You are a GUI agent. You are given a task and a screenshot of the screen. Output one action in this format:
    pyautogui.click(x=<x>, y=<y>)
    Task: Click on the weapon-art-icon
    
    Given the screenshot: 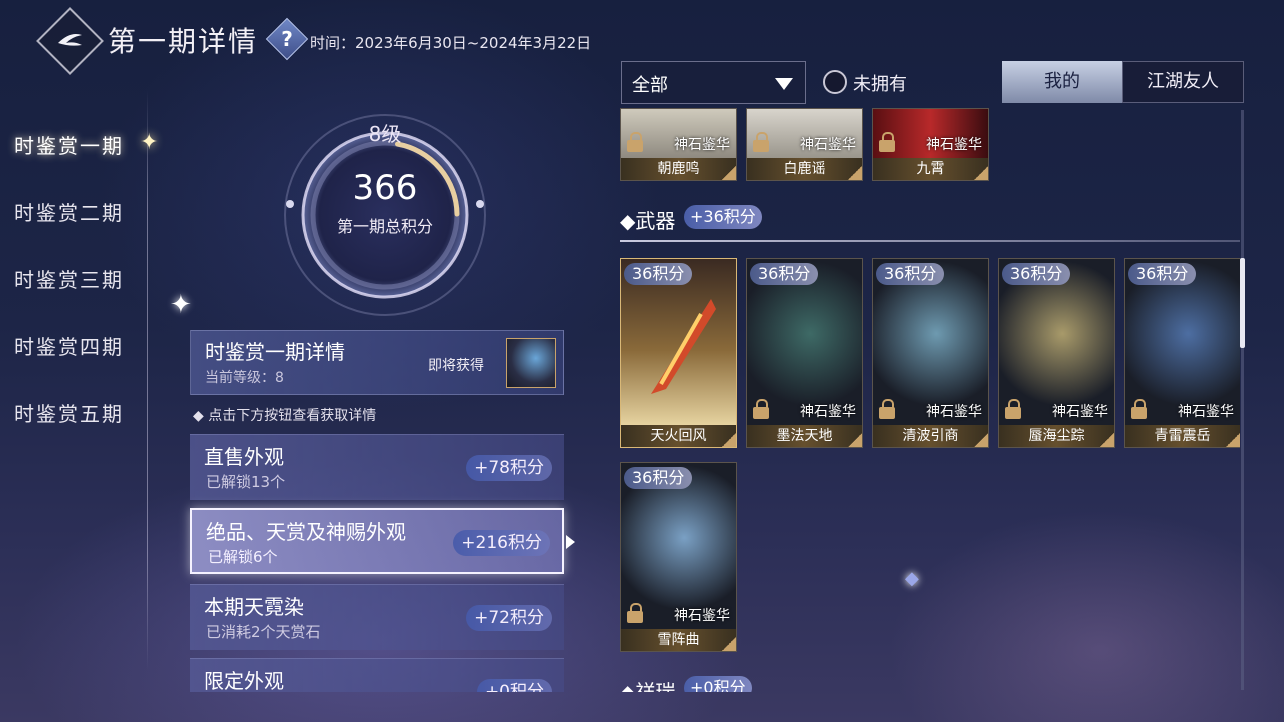 What is the action you would take?
    pyautogui.click(x=683, y=346)
    